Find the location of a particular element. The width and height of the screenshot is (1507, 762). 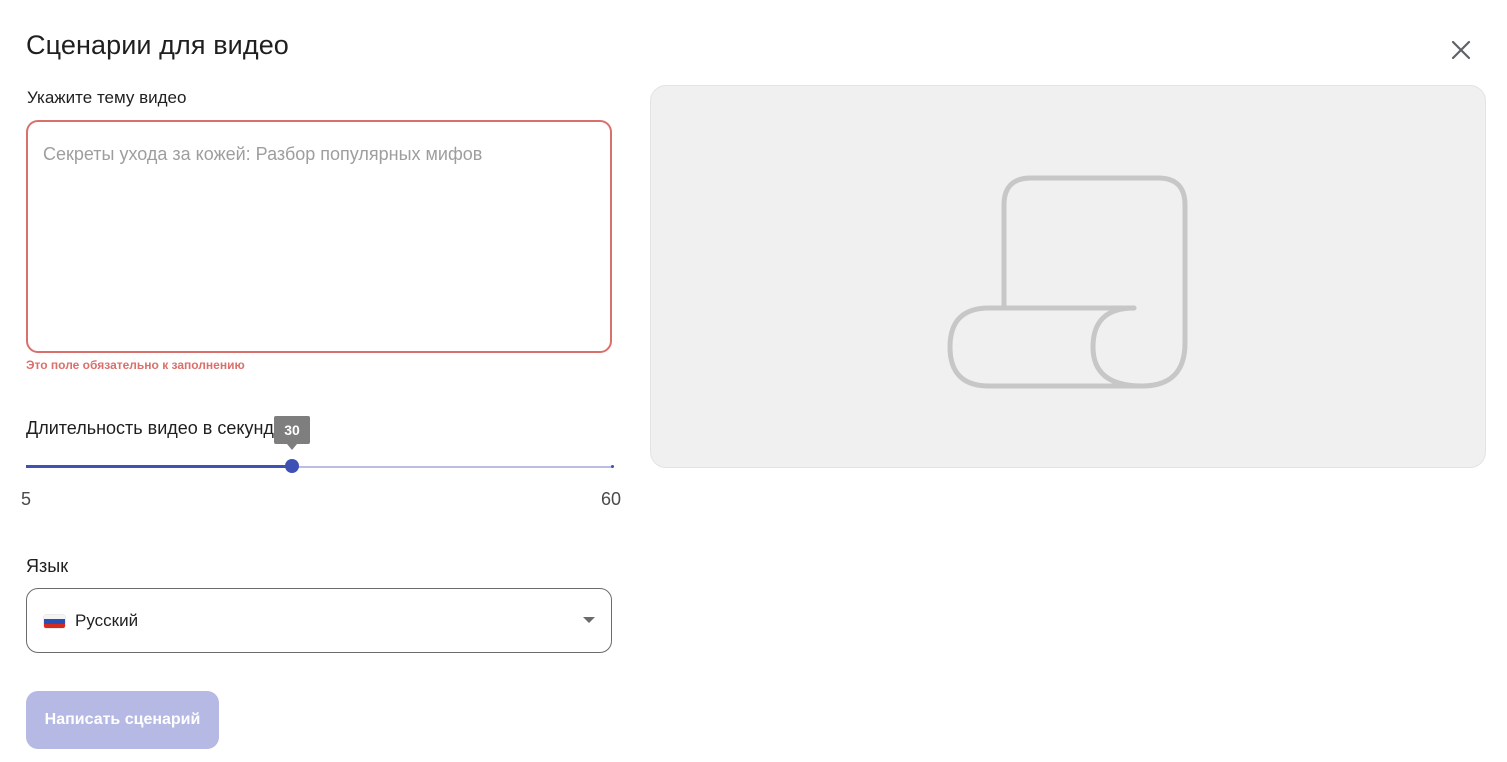

slider-end-mark is located at coordinates (612, 466).